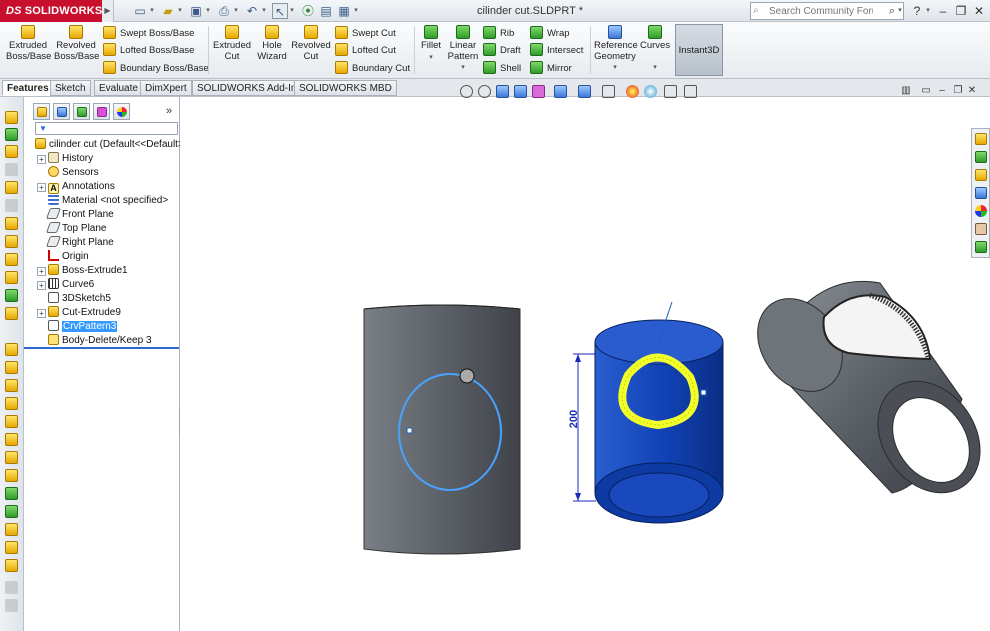 This screenshot has width=990, height=631. I want to click on display-pane-icon, so click(690, 91).